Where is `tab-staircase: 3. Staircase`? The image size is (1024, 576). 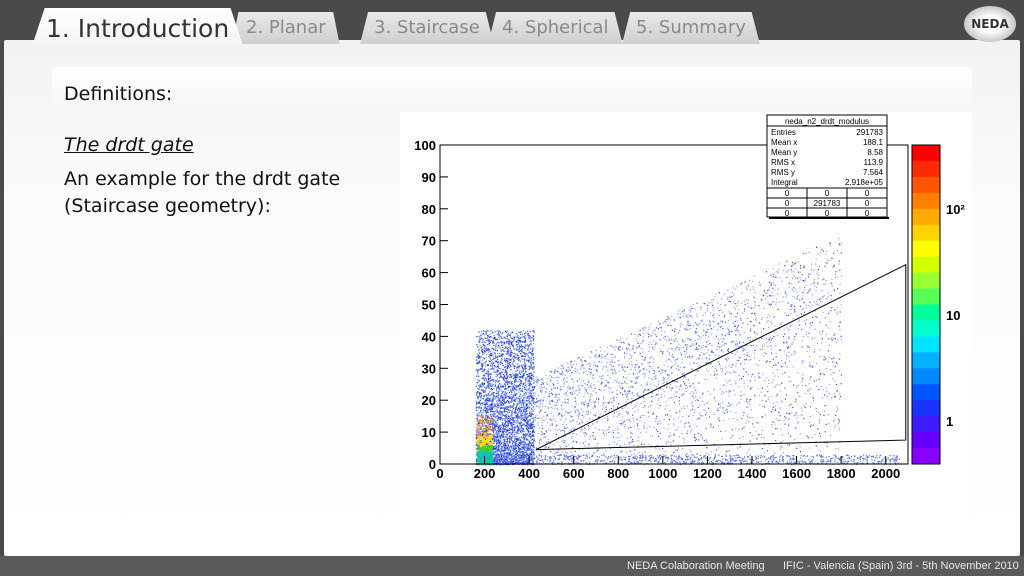
tab-staircase: 3. Staircase is located at coordinates (427, 28).